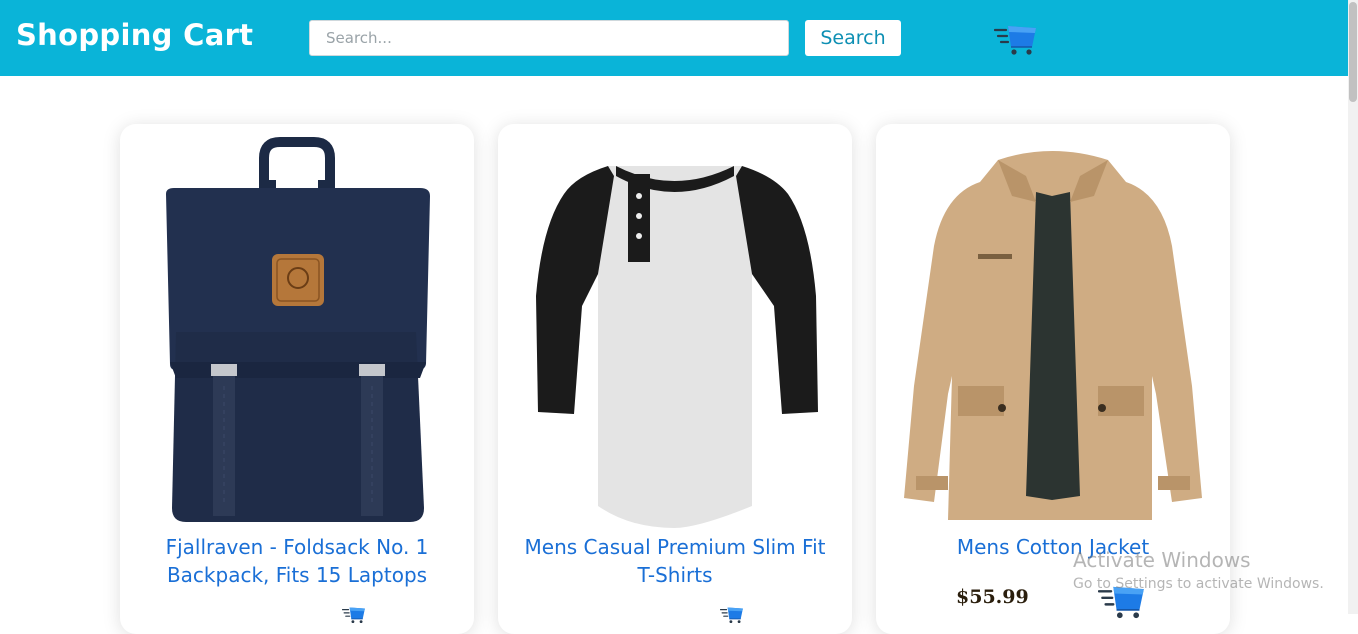 The height and width of the screenshot is (634, 1358). Describe the element at coordinates (549, 38) in the screenshot. I see `search-input` at that location.